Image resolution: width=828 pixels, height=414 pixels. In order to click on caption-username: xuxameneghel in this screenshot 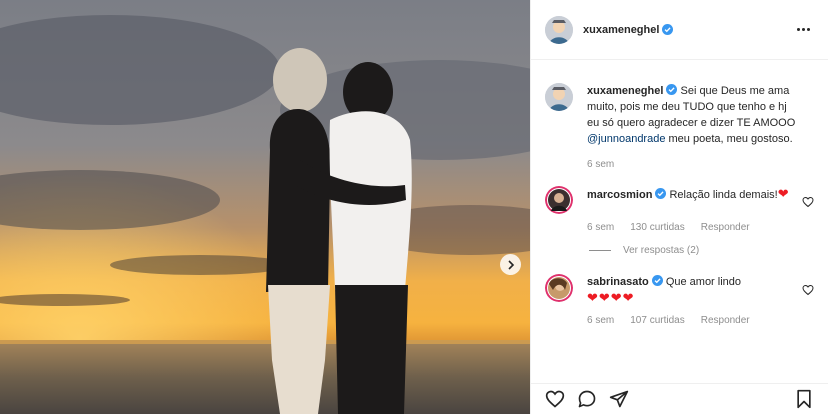, I will do `click(625, 91)`.